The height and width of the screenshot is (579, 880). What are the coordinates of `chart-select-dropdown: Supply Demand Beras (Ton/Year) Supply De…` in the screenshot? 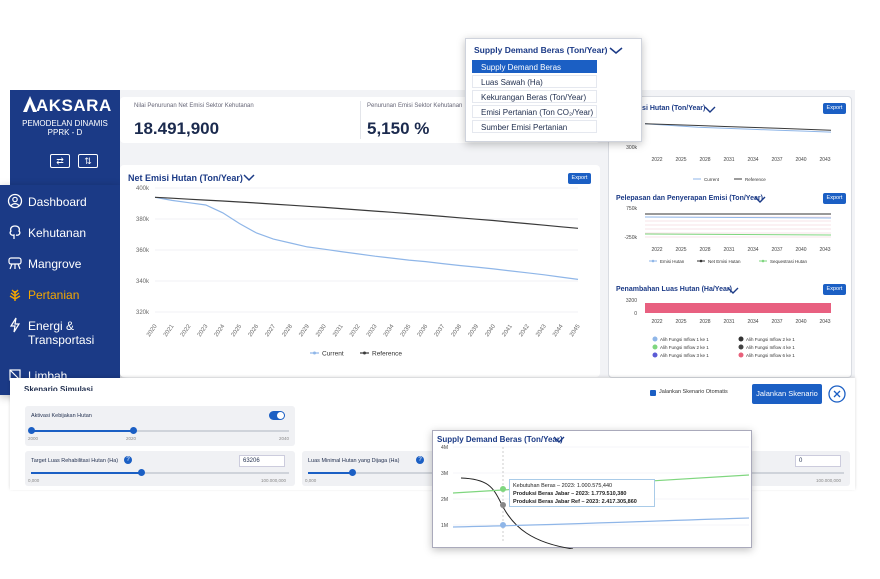 It's located at (553, 90).